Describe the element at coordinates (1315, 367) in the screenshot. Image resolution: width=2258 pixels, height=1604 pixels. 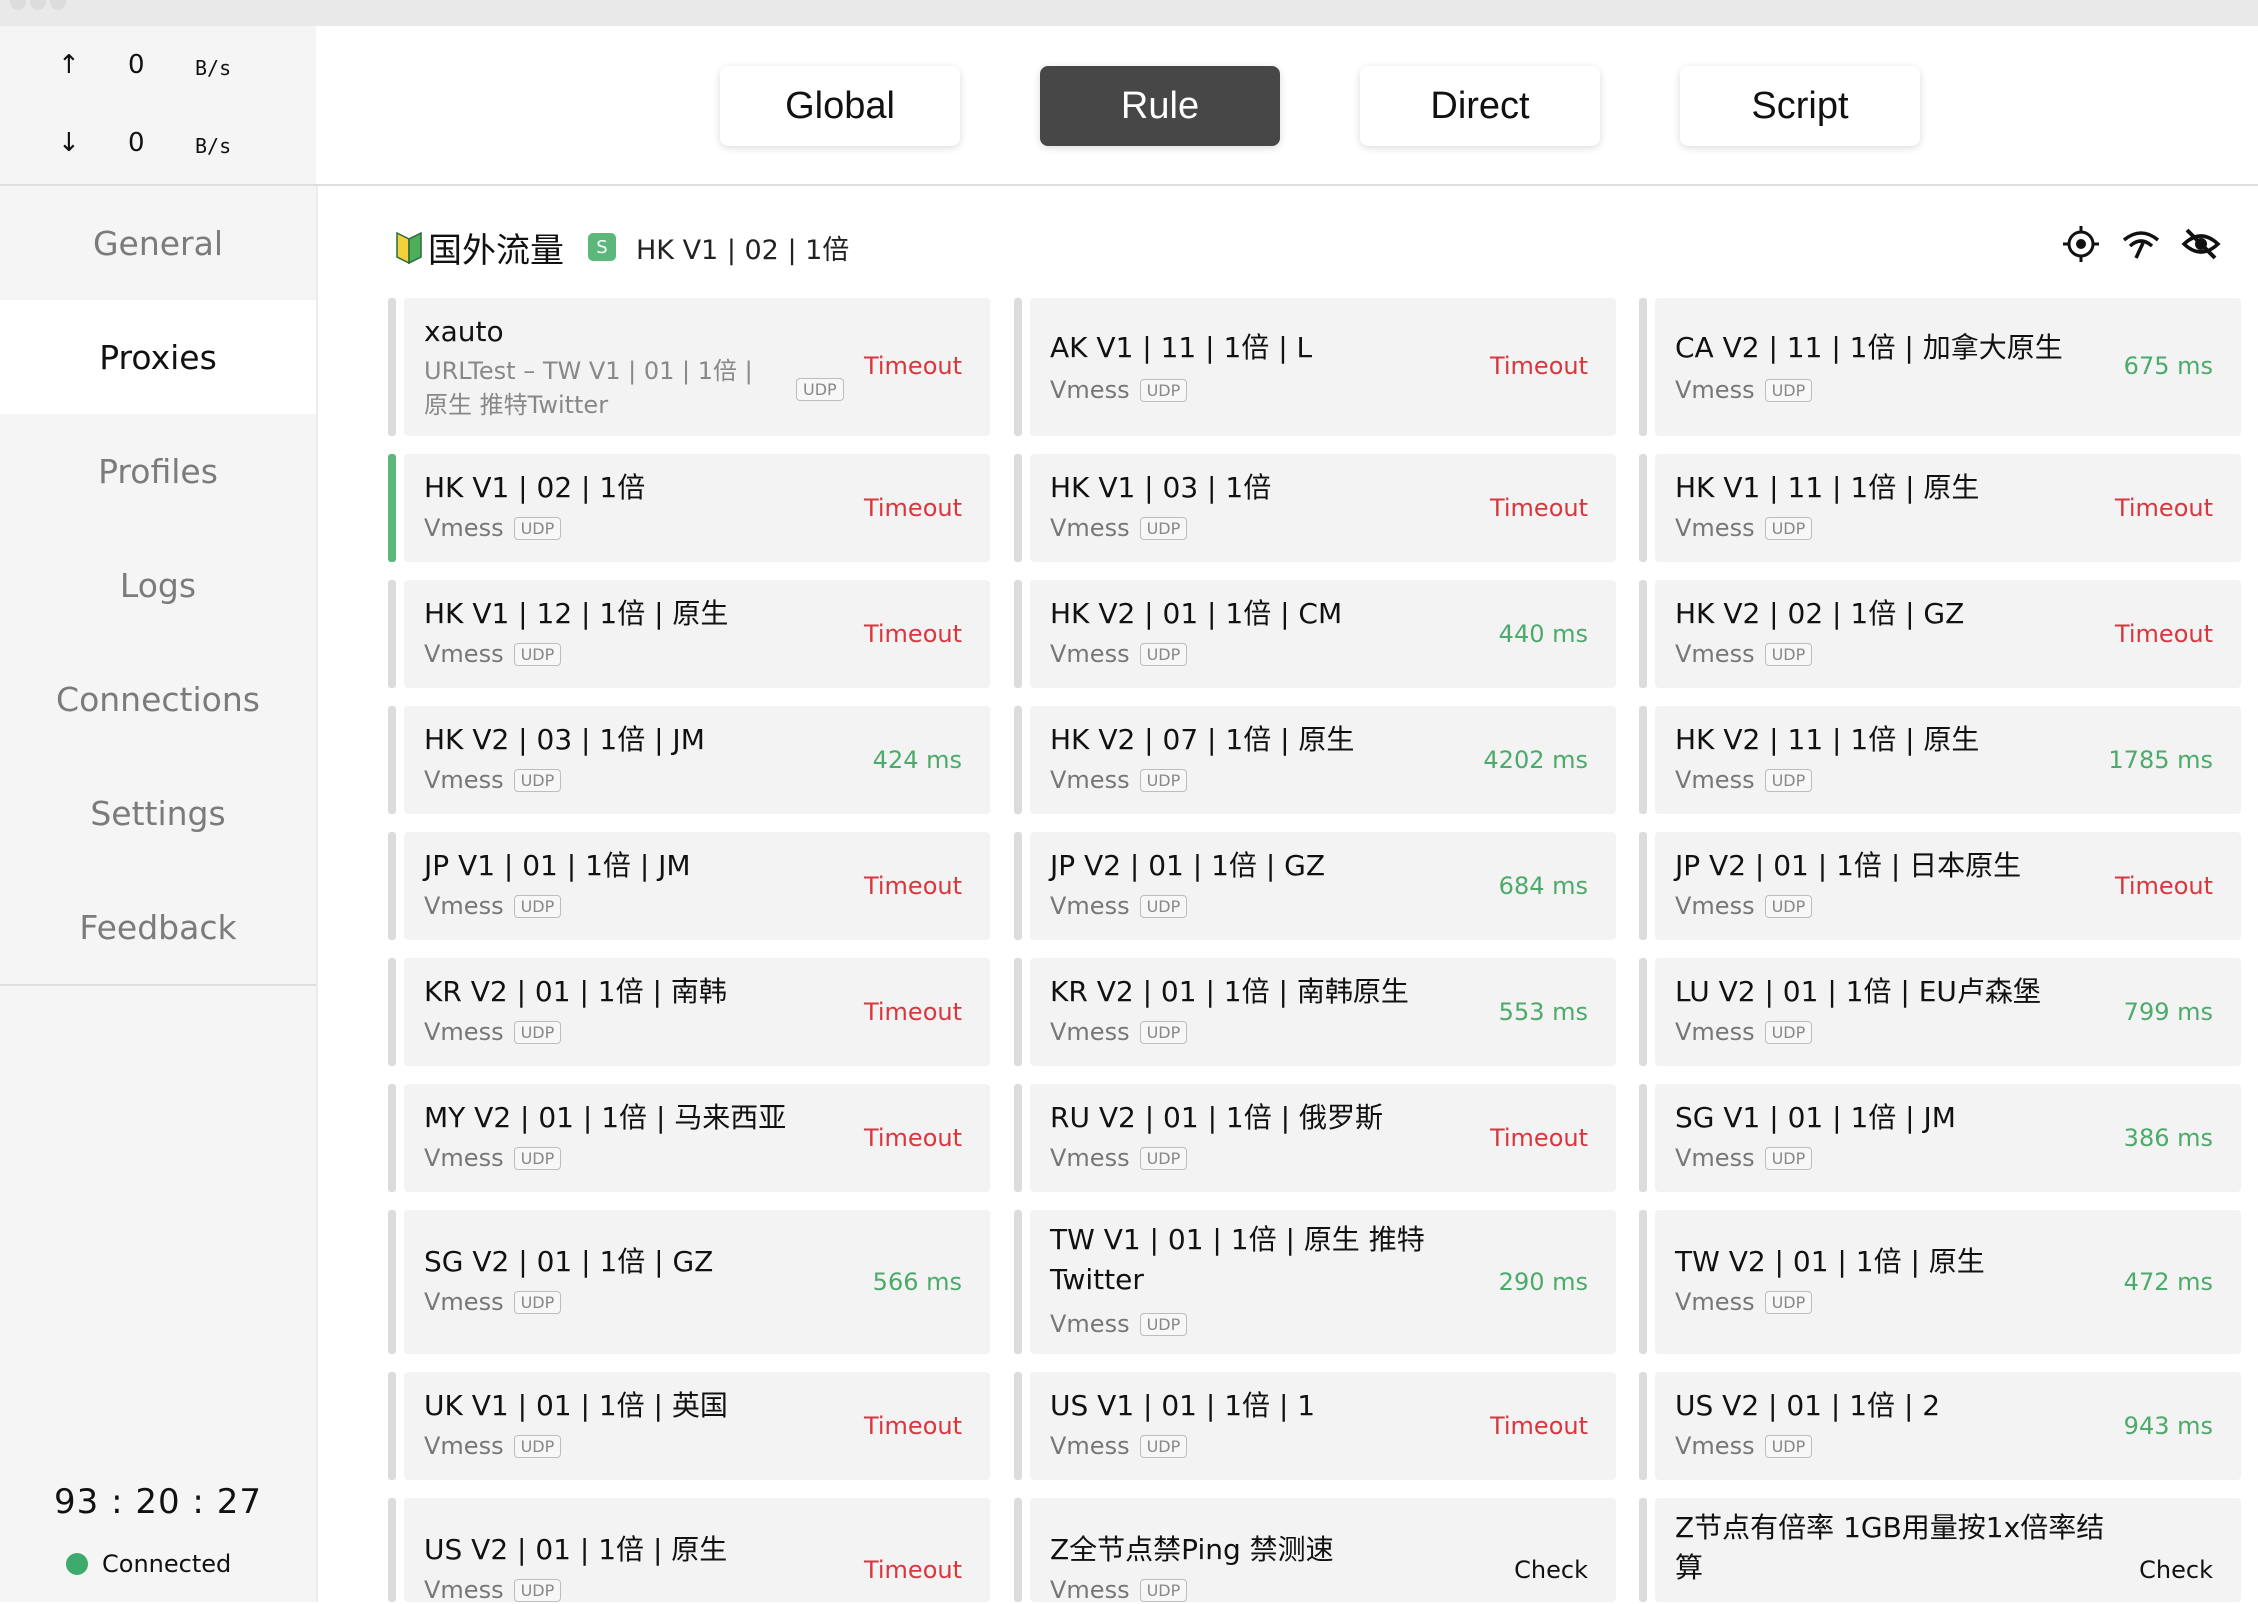
I see `proxy-card: AK V1 | 11 | 1倍 | L Vmess UDP Timeout` at that location.